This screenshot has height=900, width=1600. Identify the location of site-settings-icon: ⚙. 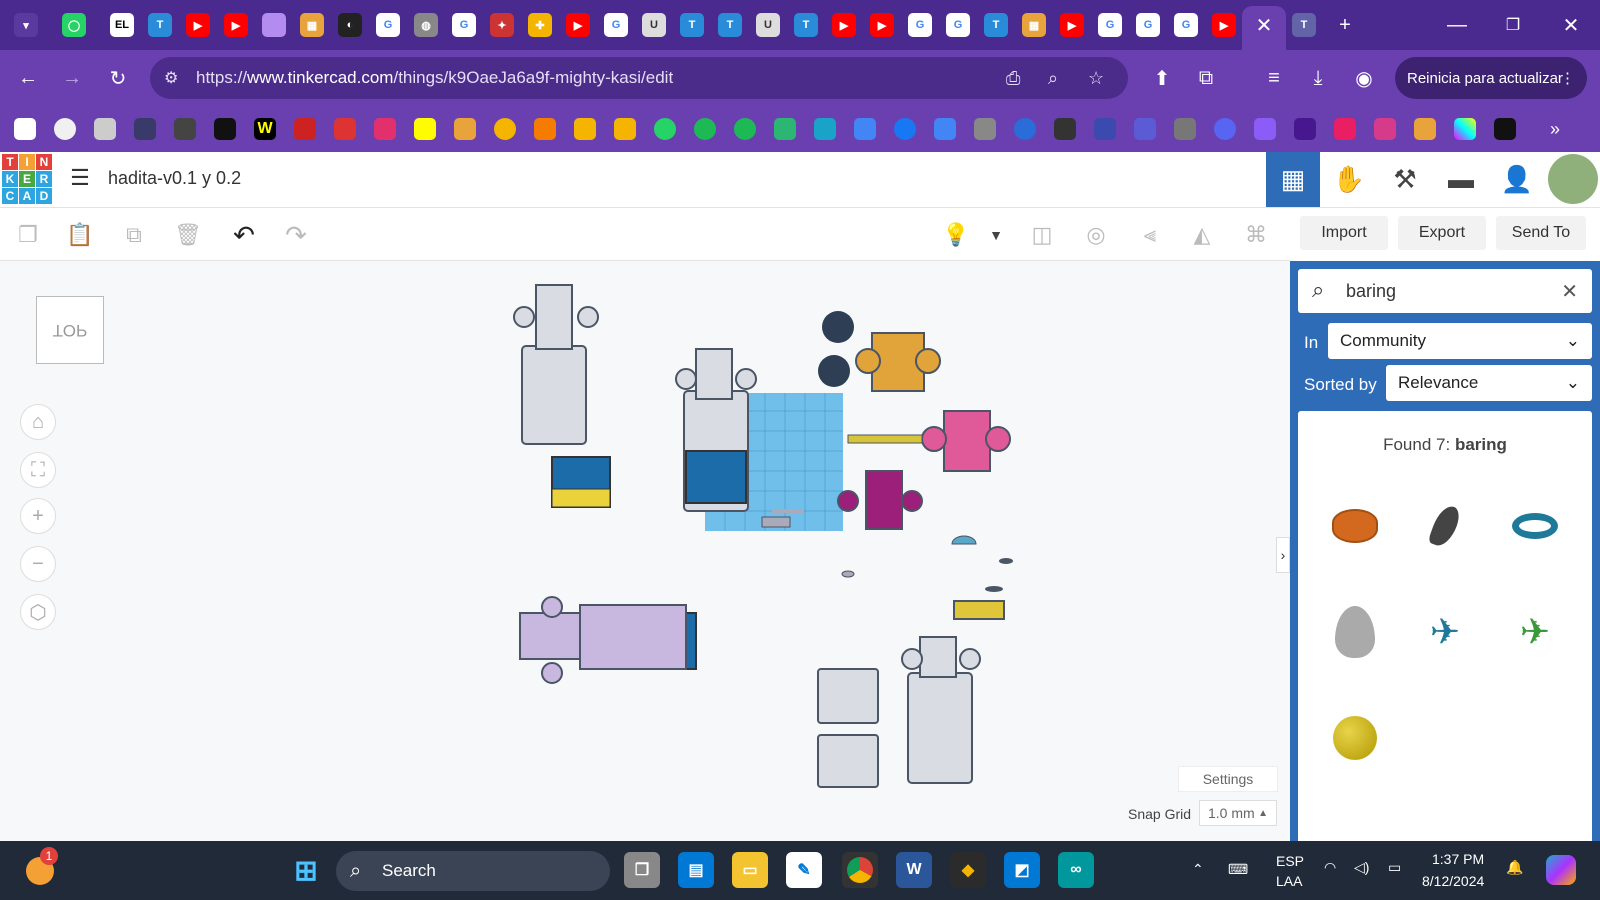
(171, 78).